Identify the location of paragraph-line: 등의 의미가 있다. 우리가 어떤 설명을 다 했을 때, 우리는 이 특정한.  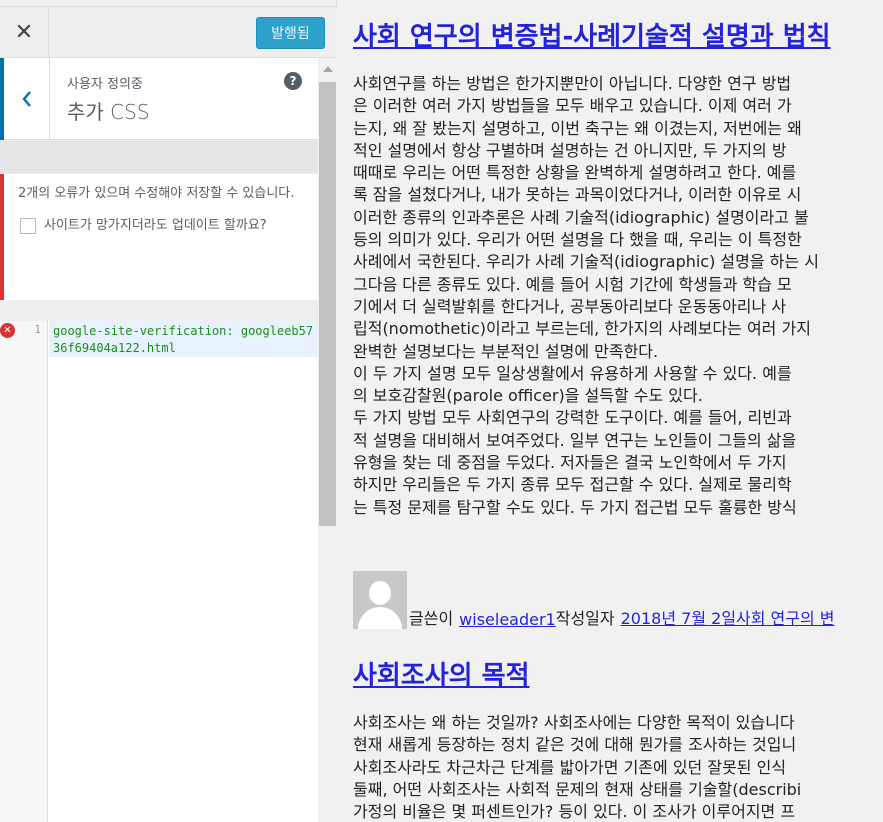
(577, 240).